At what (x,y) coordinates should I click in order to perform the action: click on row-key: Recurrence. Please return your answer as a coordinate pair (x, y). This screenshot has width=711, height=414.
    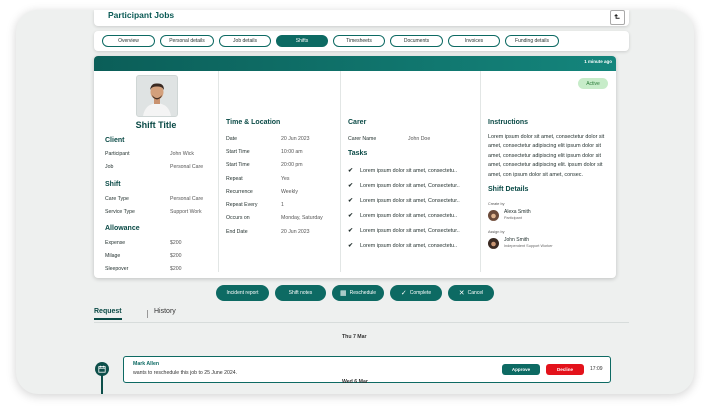
    Looking at the image, I should click on (239, 192).